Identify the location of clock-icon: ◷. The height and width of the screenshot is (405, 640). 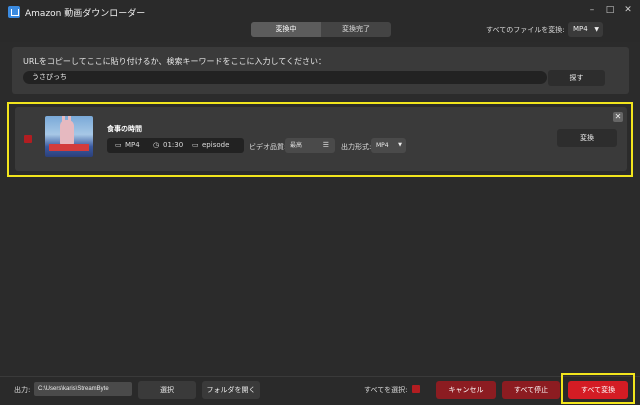
(156, 145).